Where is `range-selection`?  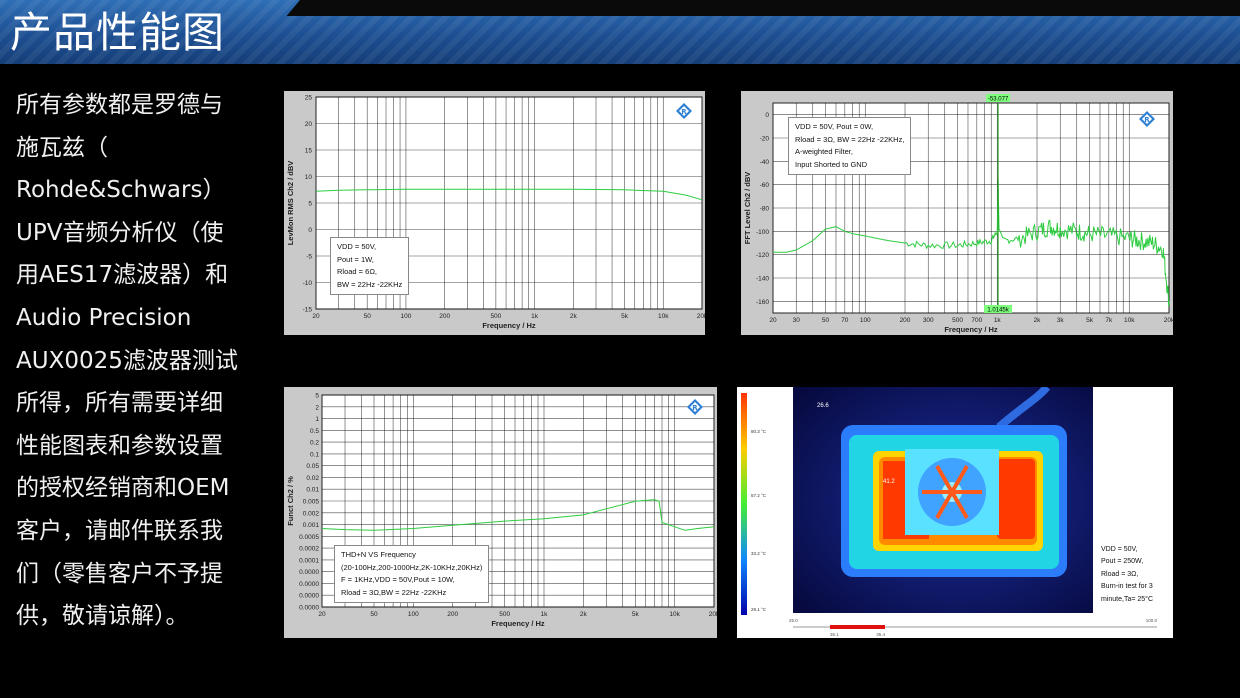
range-selection is located at coordinates (857, 627).